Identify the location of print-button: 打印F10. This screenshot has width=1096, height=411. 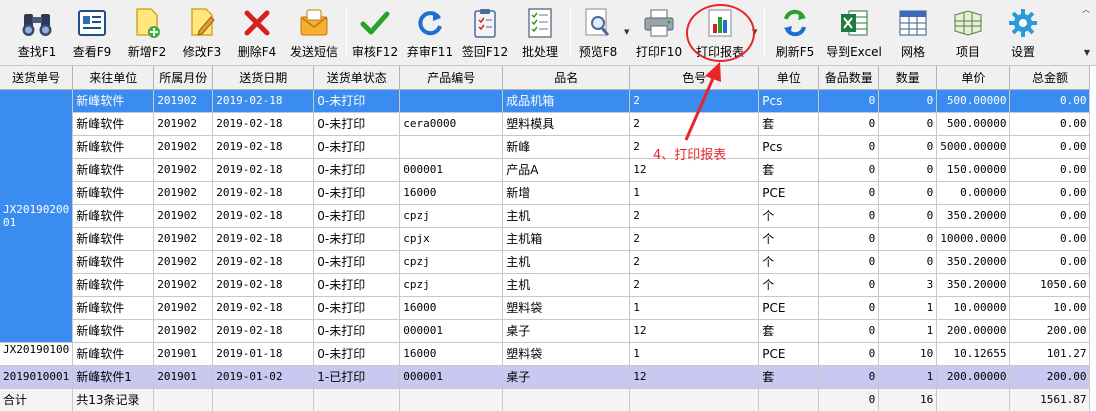
(659, 32).